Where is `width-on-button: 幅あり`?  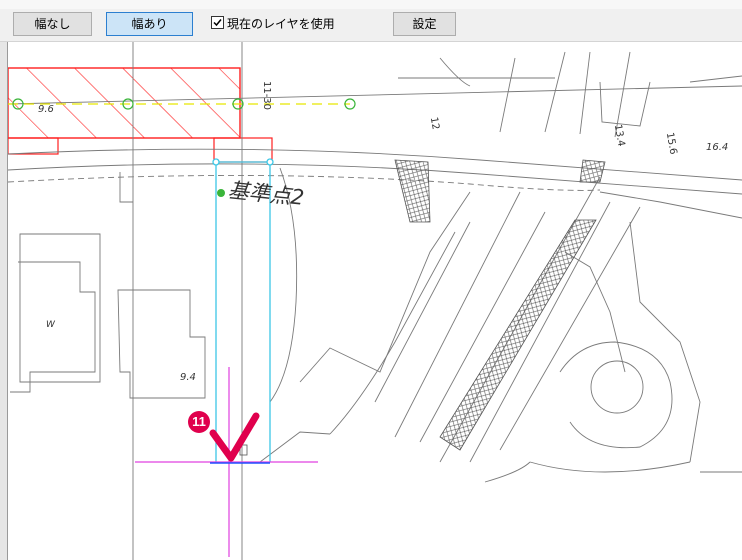 width-on-button: 幅あり is located at coordinates (149, 24).